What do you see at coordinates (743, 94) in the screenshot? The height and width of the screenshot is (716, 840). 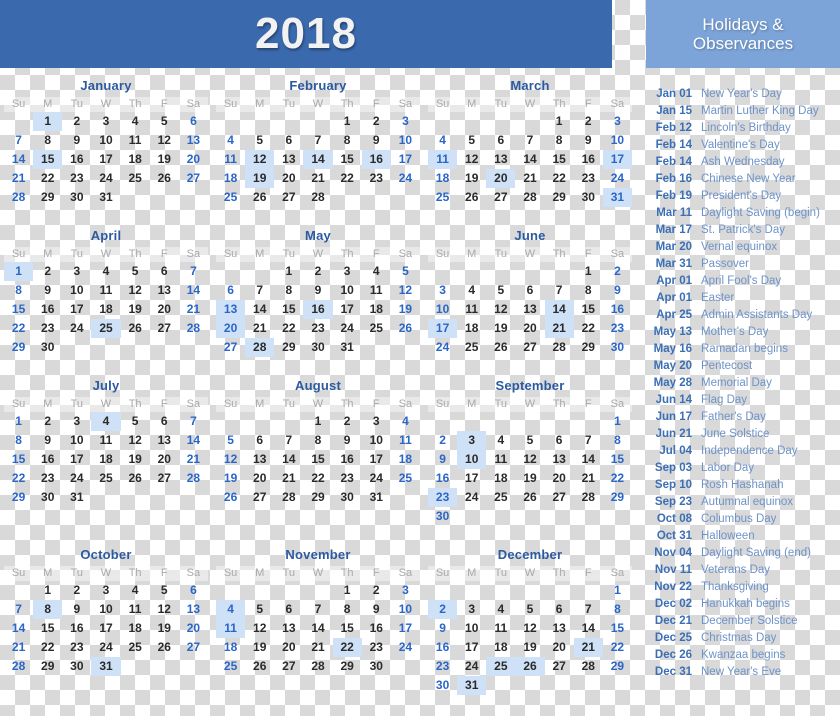 I see `holiday-row: Jan 01 New Year's Day` at bounding box center [743, 94].